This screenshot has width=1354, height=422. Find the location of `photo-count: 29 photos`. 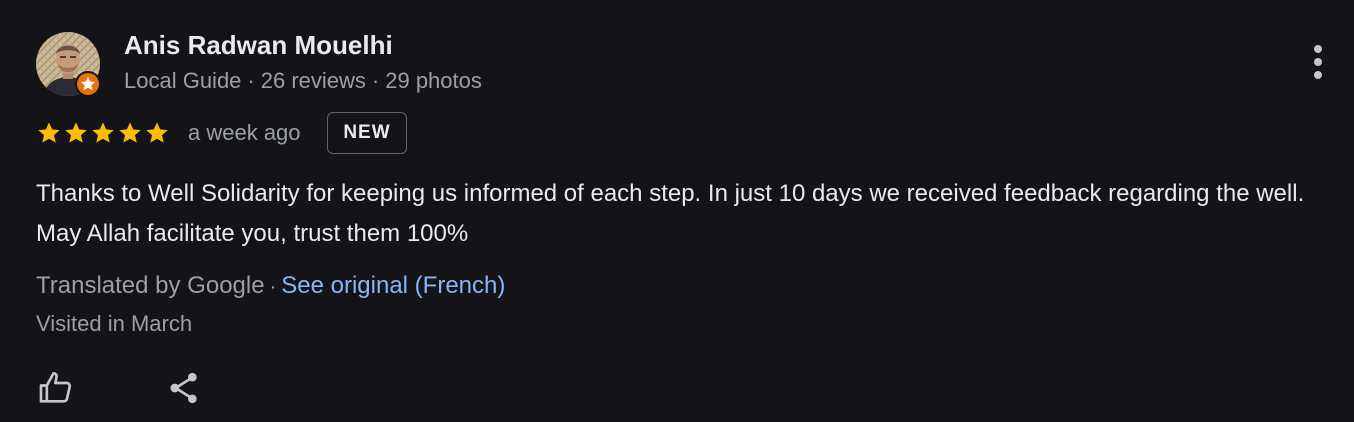

photo-count: 29 photos is located at coordinates (433, 80).